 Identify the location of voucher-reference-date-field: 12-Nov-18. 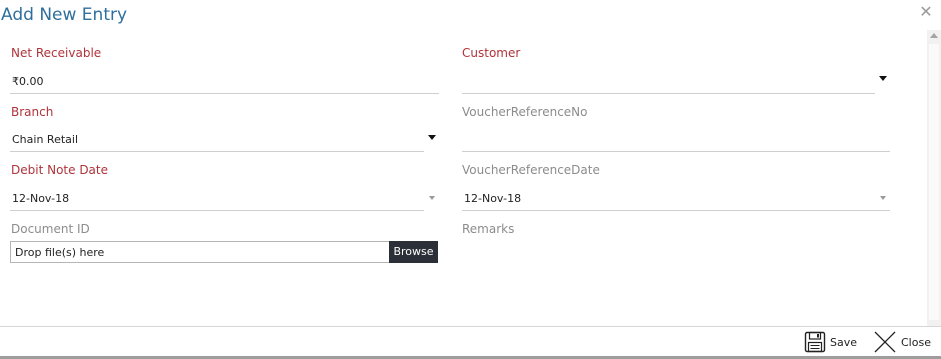
(676, 199).